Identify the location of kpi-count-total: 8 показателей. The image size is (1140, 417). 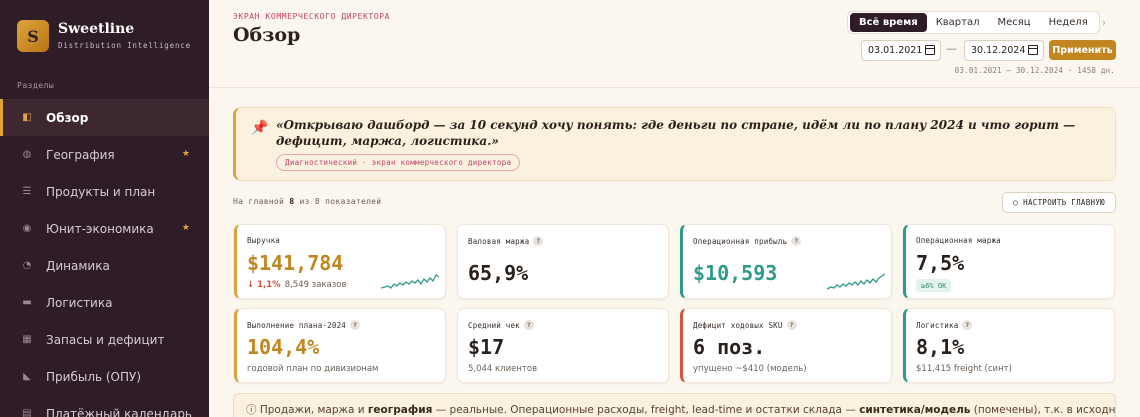
(348, 201).